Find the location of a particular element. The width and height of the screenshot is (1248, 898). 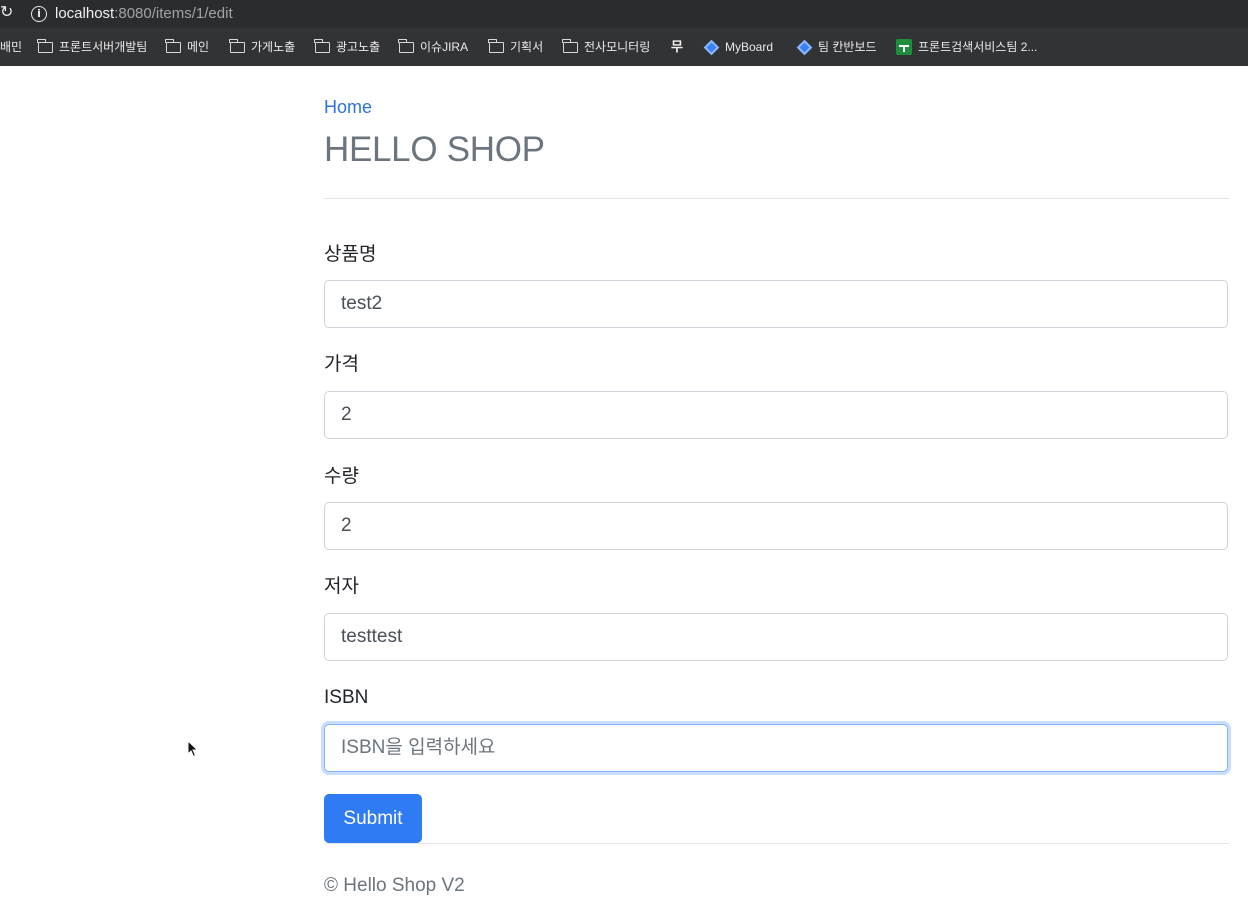

footer-copyright: © Hello Shop V2 is located at coordinates (394, 885).